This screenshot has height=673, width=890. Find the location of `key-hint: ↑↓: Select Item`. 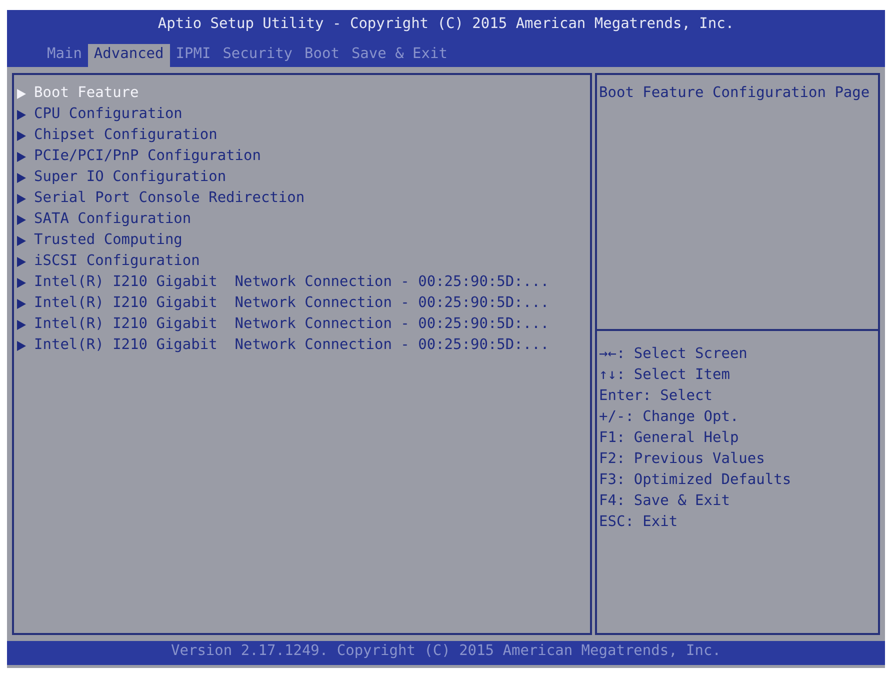

key-hint: ↑↓: Select Item is located at coordinates (665, 375).